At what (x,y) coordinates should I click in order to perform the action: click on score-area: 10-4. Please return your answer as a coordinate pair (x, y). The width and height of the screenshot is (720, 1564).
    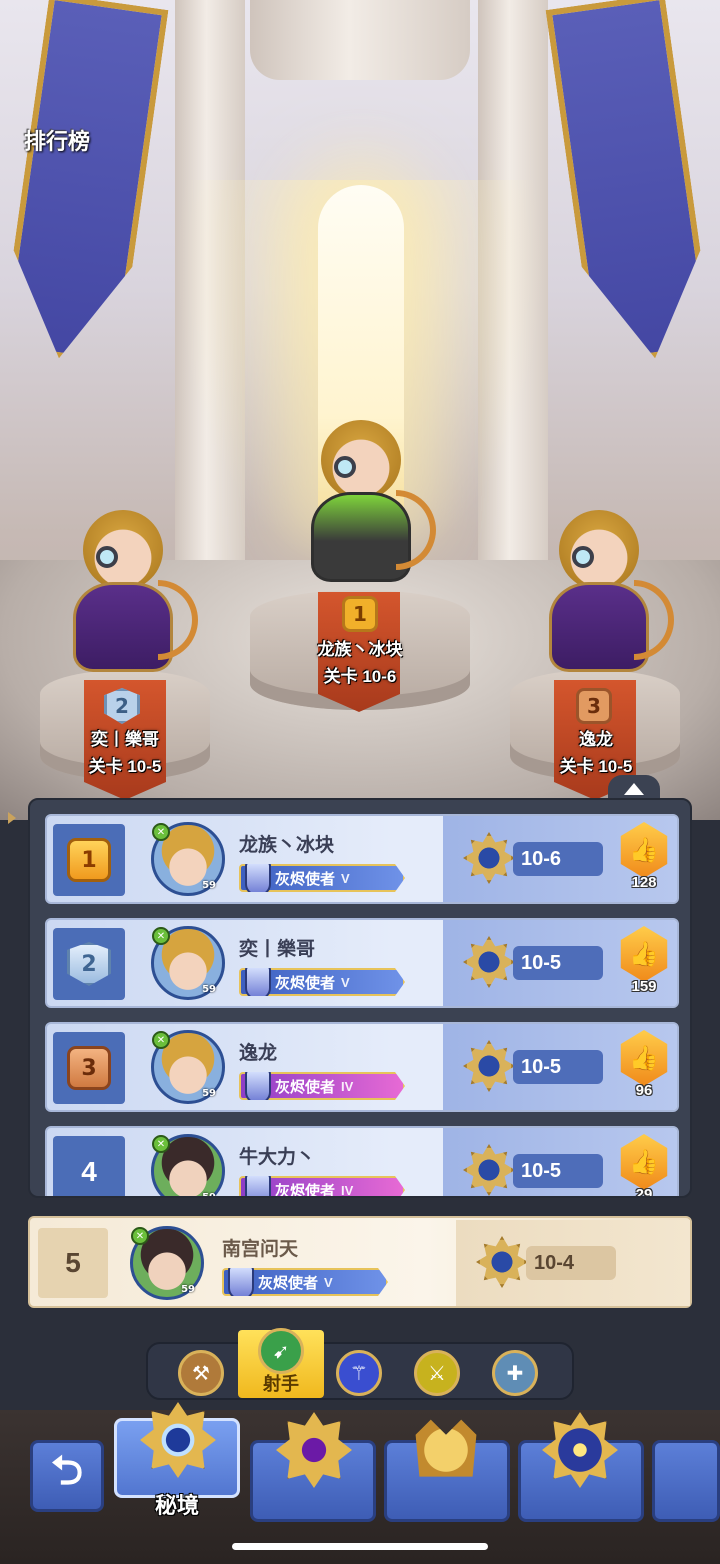
    Looking at the image, I should click on (573, 1263).